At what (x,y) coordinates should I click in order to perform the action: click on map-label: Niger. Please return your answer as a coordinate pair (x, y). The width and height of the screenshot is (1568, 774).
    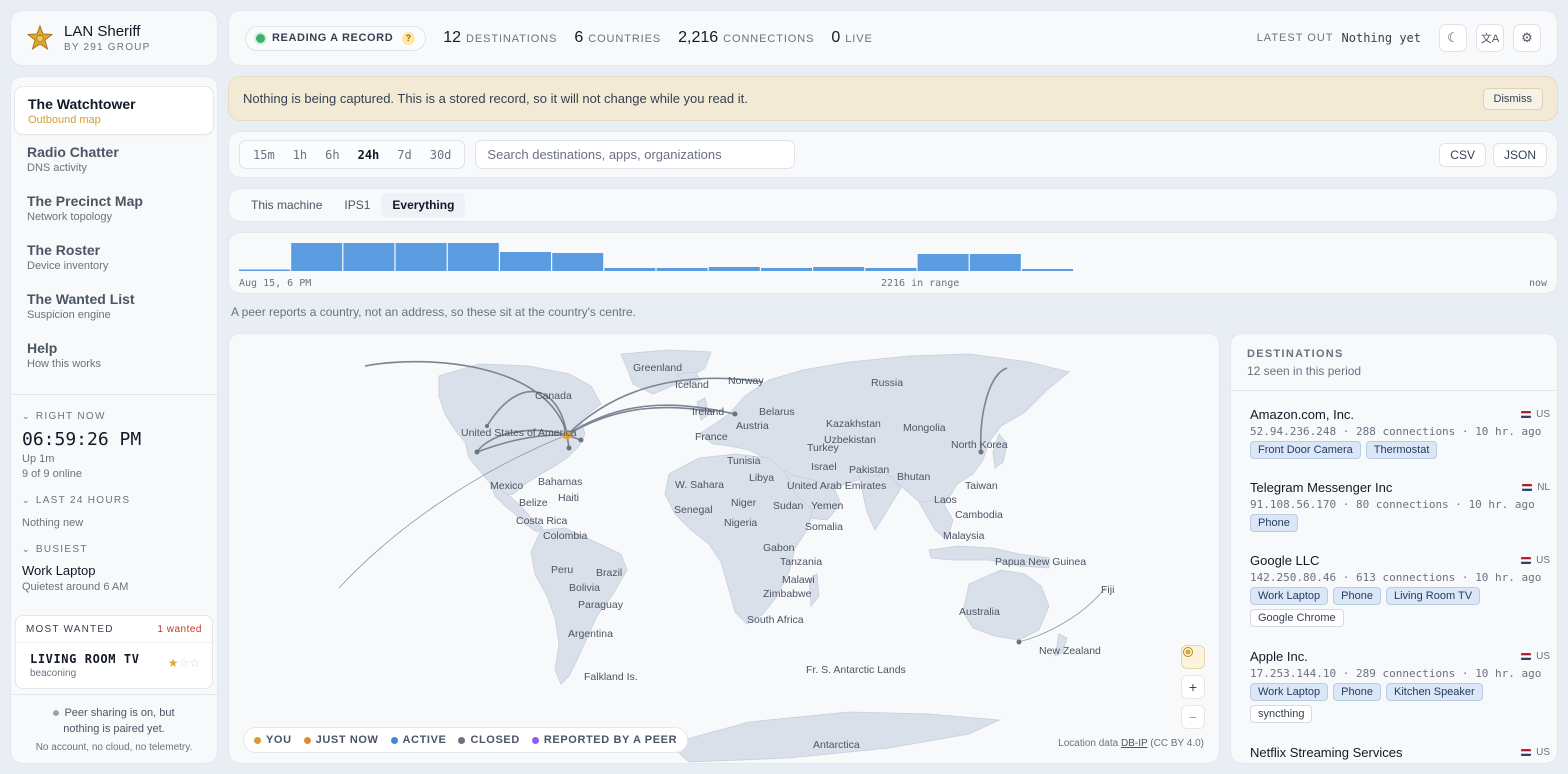
    Looking at the image, I should click on (744, 503).